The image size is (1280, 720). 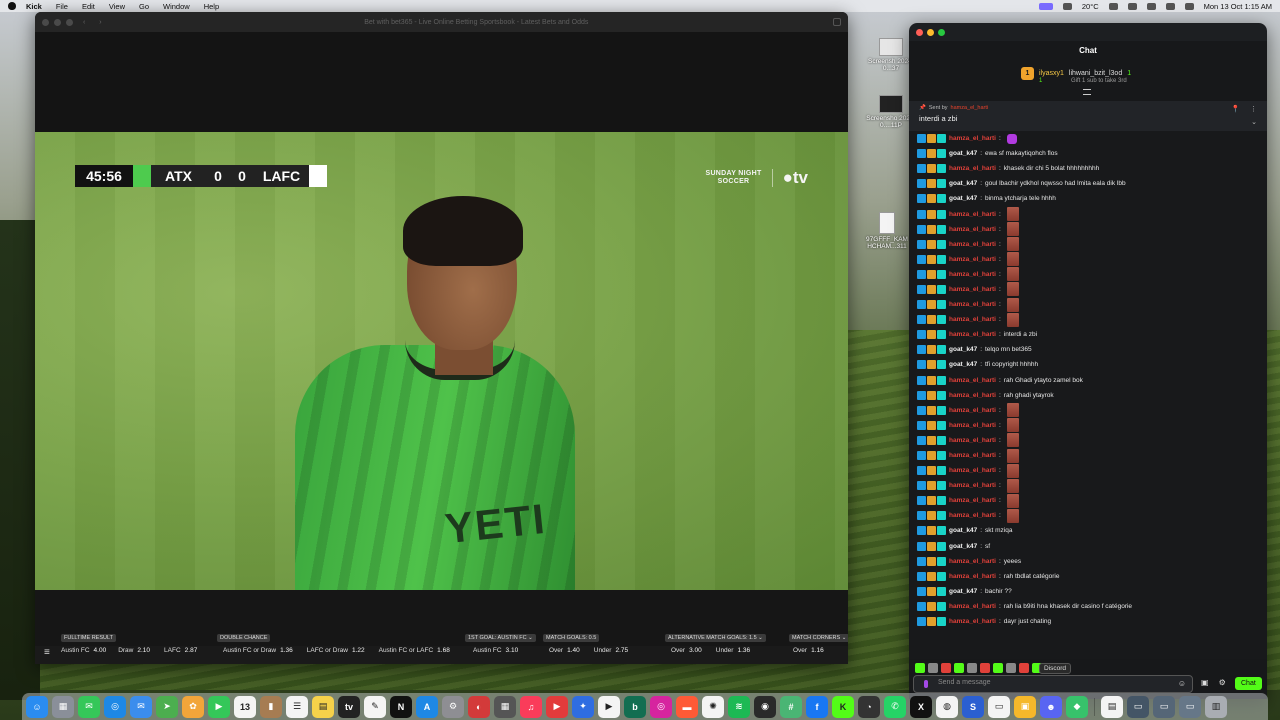 What do you see at coordinates (47, 652) in the screenshot?
I see `menu-icon: ≡` at bounding box center [47, 652].